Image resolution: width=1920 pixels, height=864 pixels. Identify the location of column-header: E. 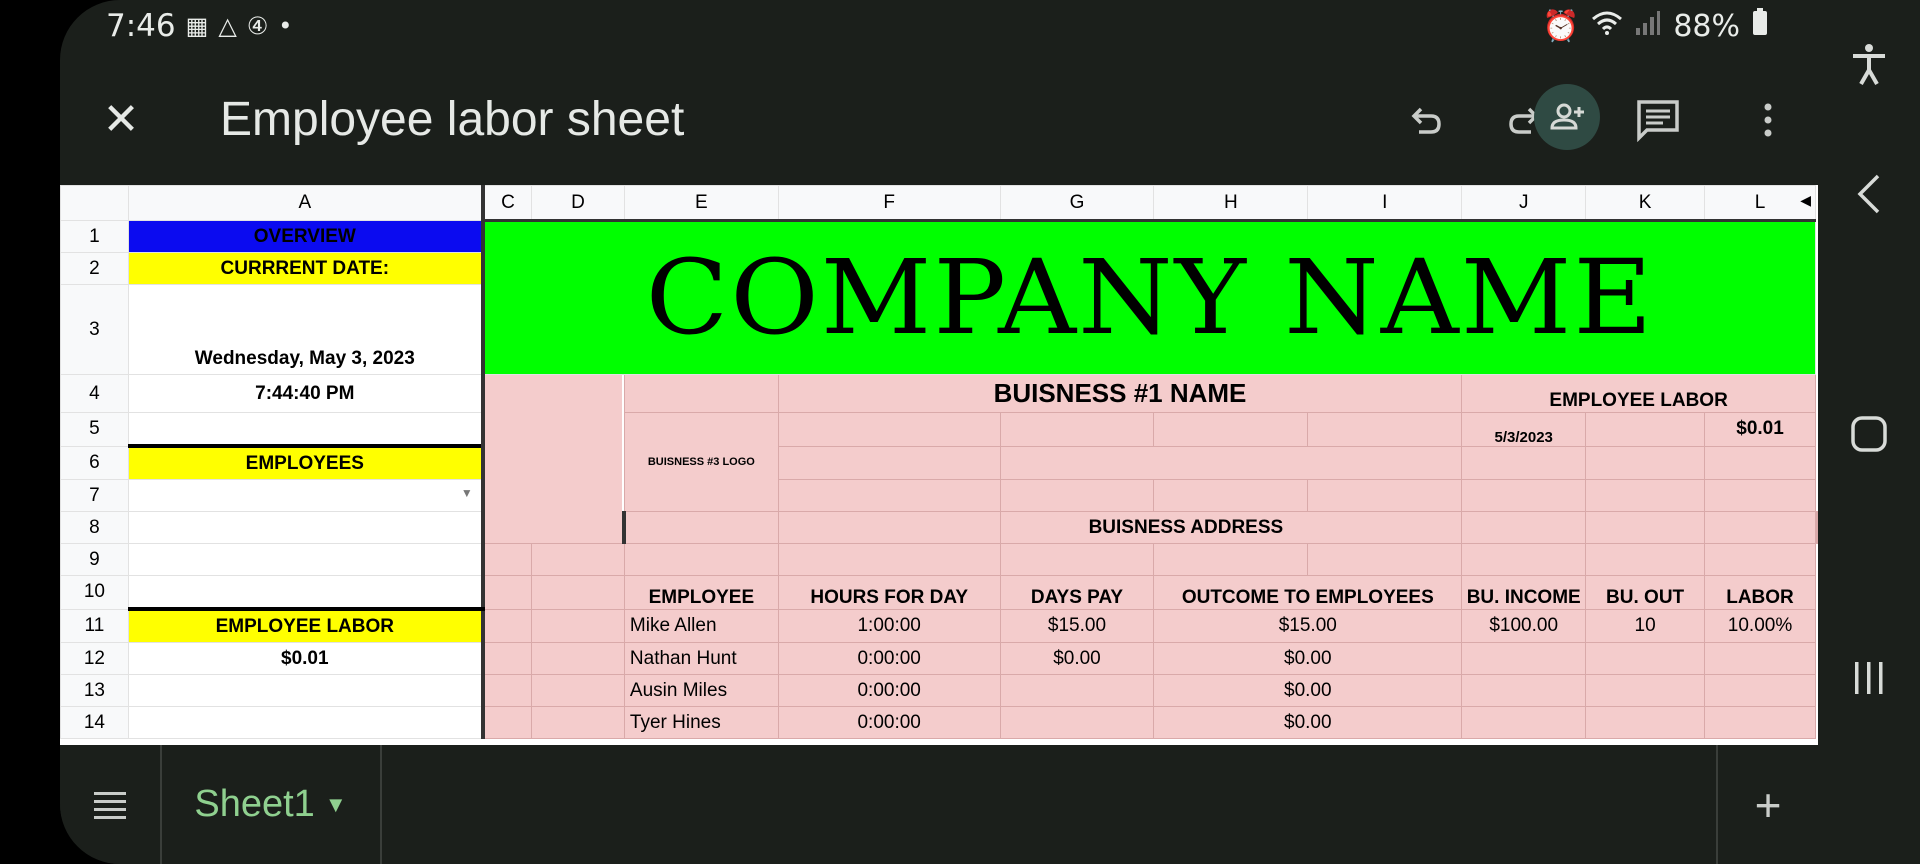
(701, 203).